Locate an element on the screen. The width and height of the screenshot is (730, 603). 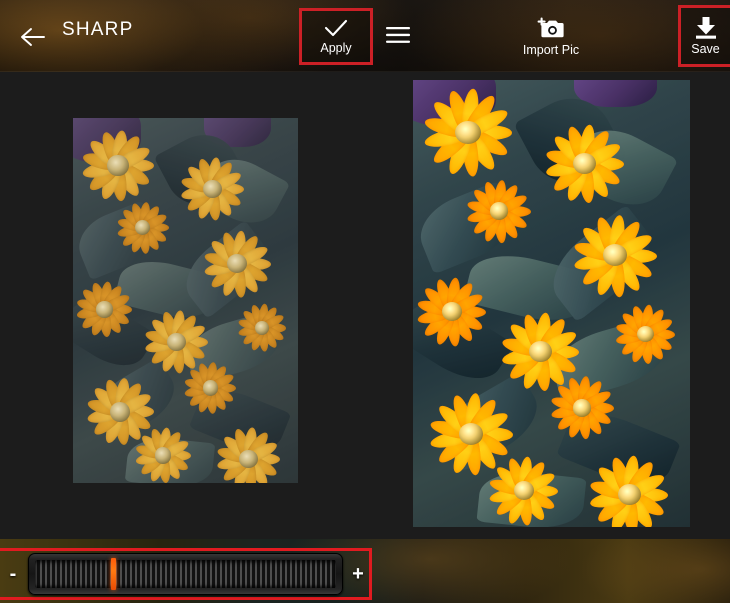
download-icon is located at coordinates (705, 28).